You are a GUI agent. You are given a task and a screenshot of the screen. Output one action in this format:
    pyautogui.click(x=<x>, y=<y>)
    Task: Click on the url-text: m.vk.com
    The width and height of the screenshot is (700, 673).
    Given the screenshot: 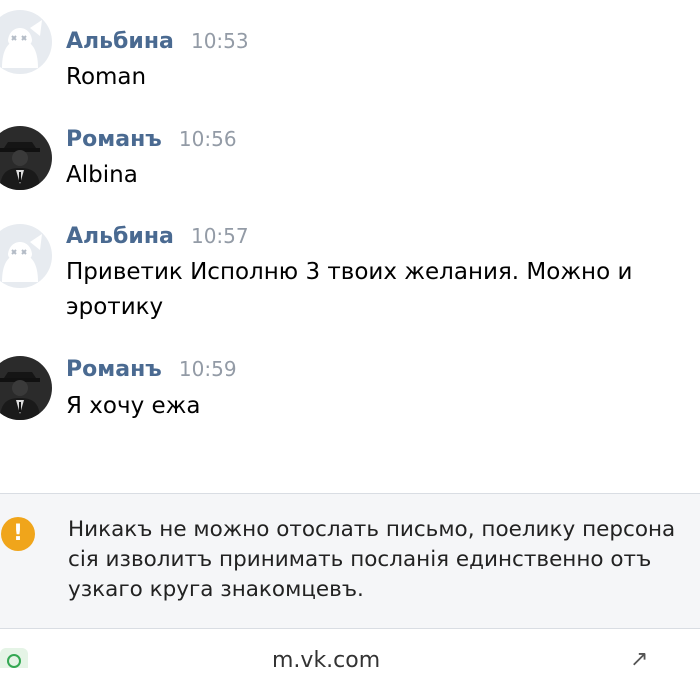 What is the action you would take?
    pyautogui.click(x=342, y=660)
    